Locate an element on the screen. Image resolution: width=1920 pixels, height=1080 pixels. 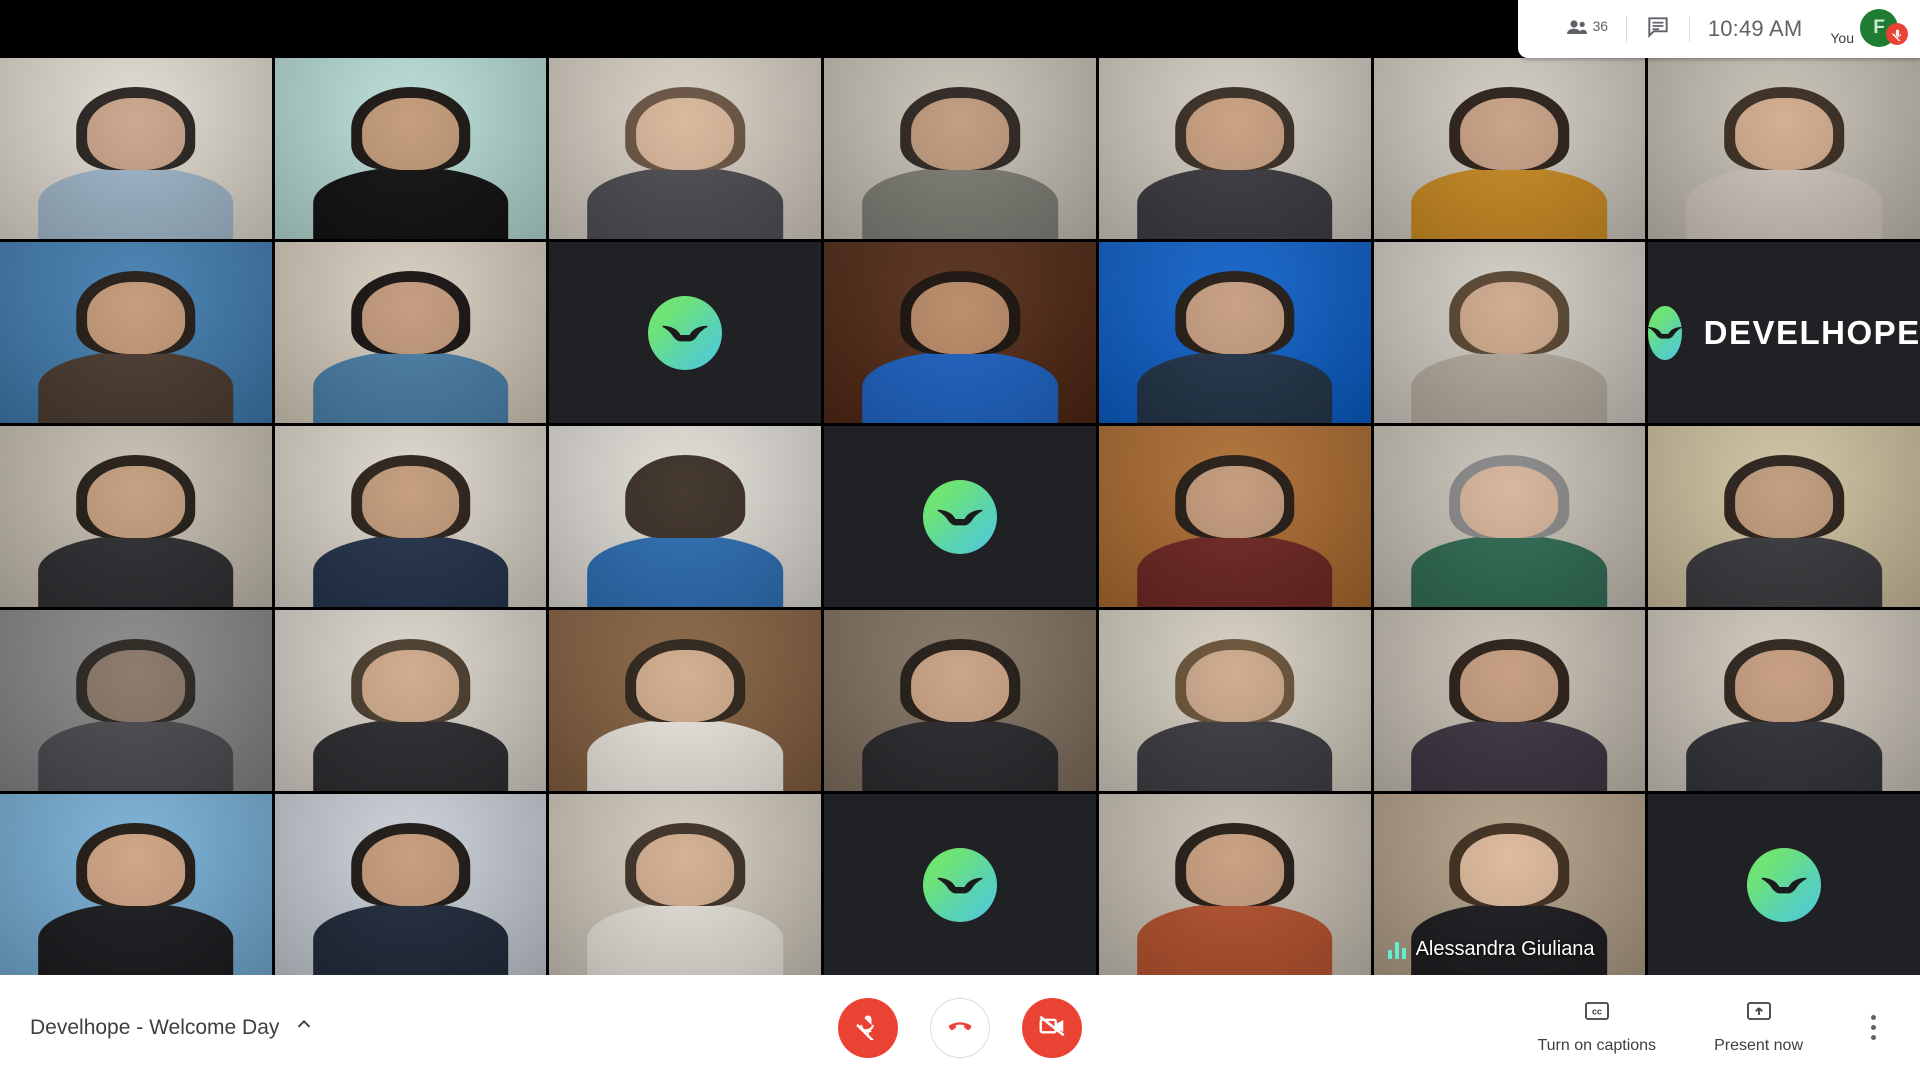
meeting-clock: 10:49 AM is located at coordinates (1755, 28).